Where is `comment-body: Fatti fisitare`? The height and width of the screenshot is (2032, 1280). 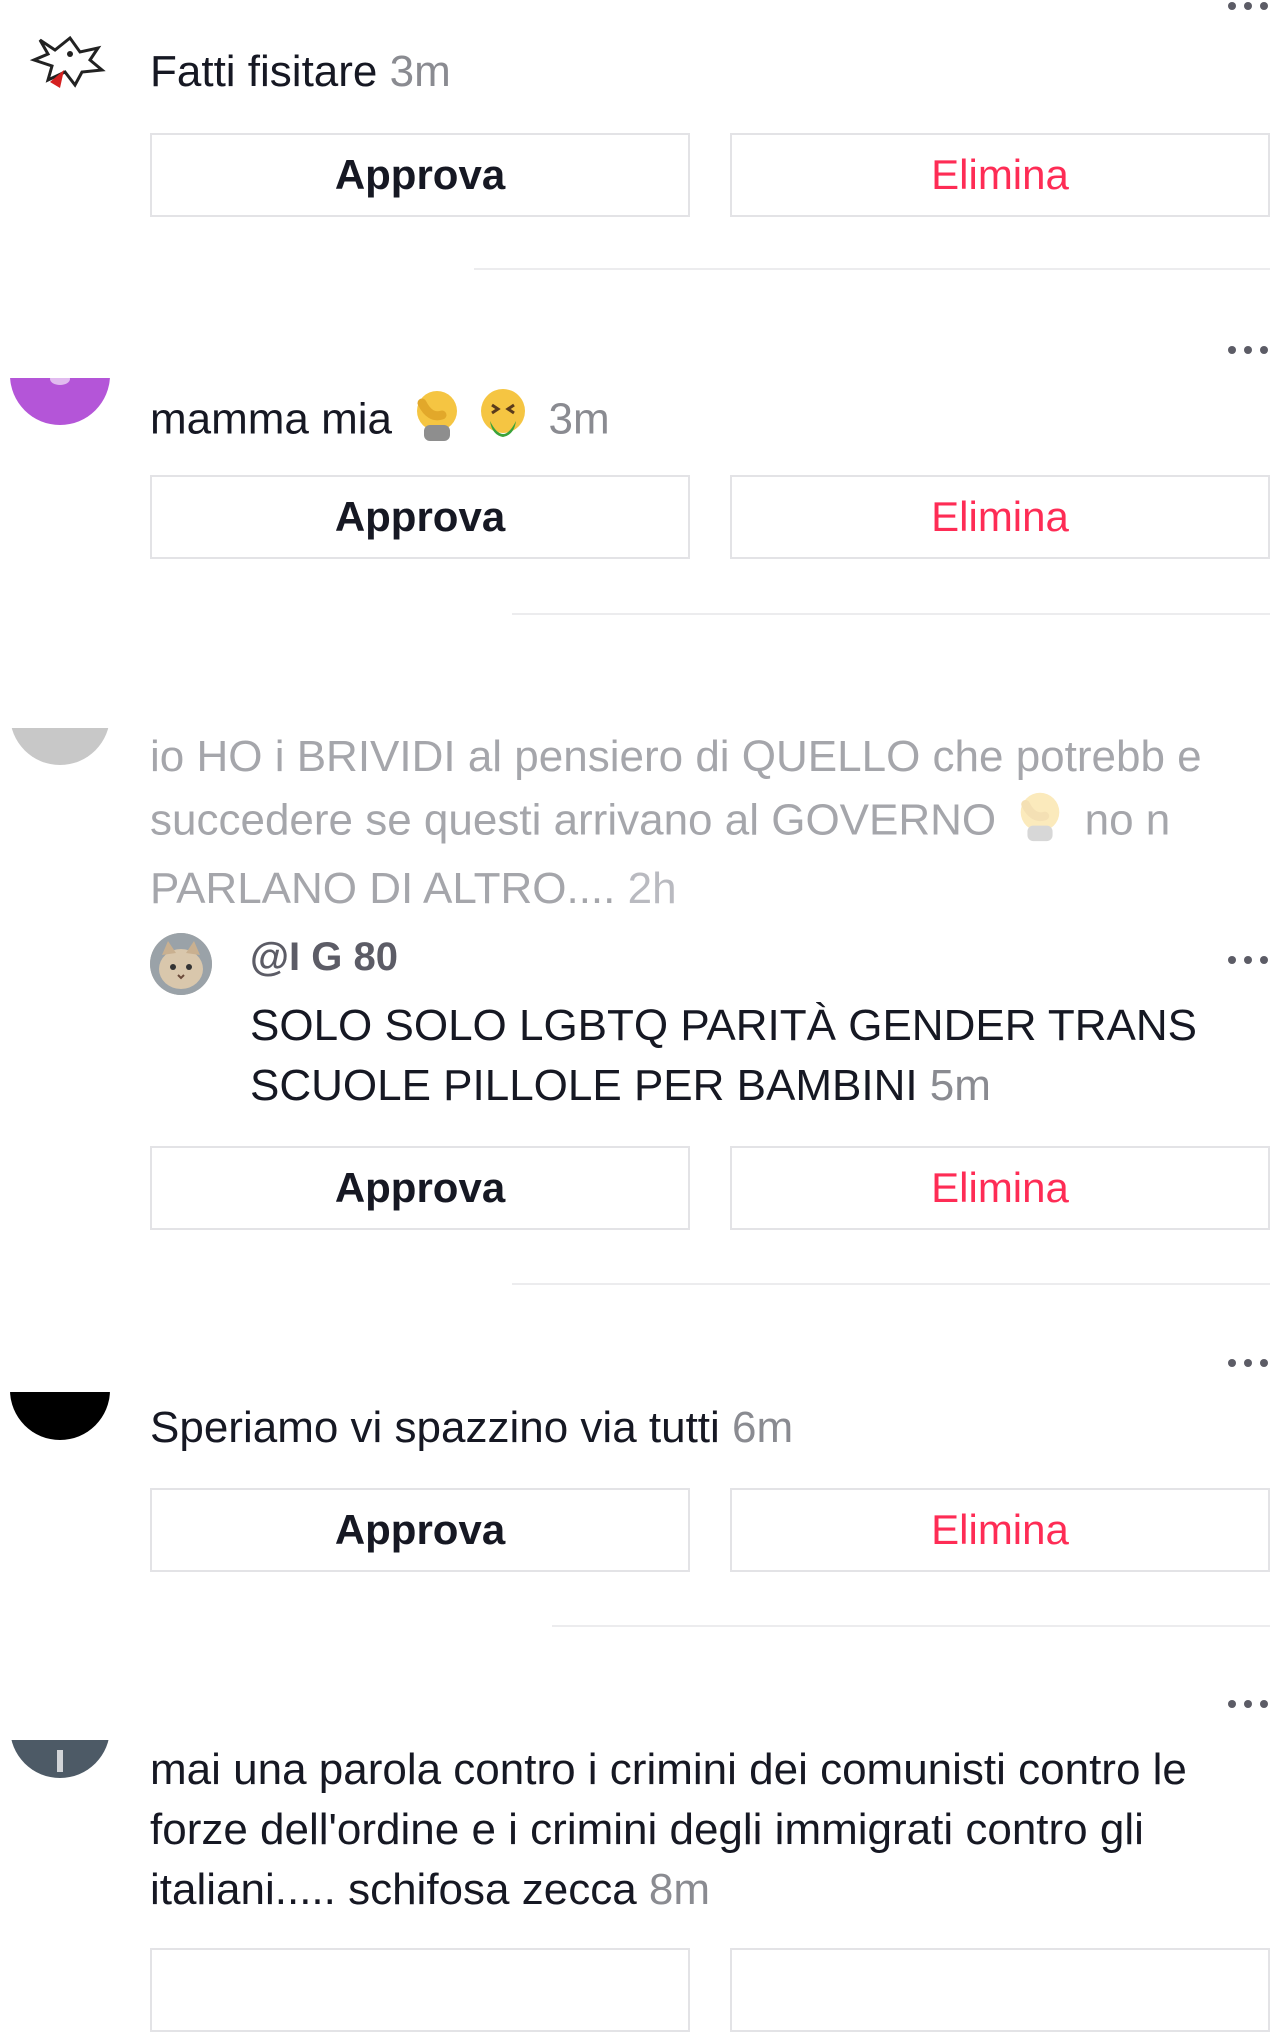
comment-body: Fatti fisitare is located at coordinates (264, 71).